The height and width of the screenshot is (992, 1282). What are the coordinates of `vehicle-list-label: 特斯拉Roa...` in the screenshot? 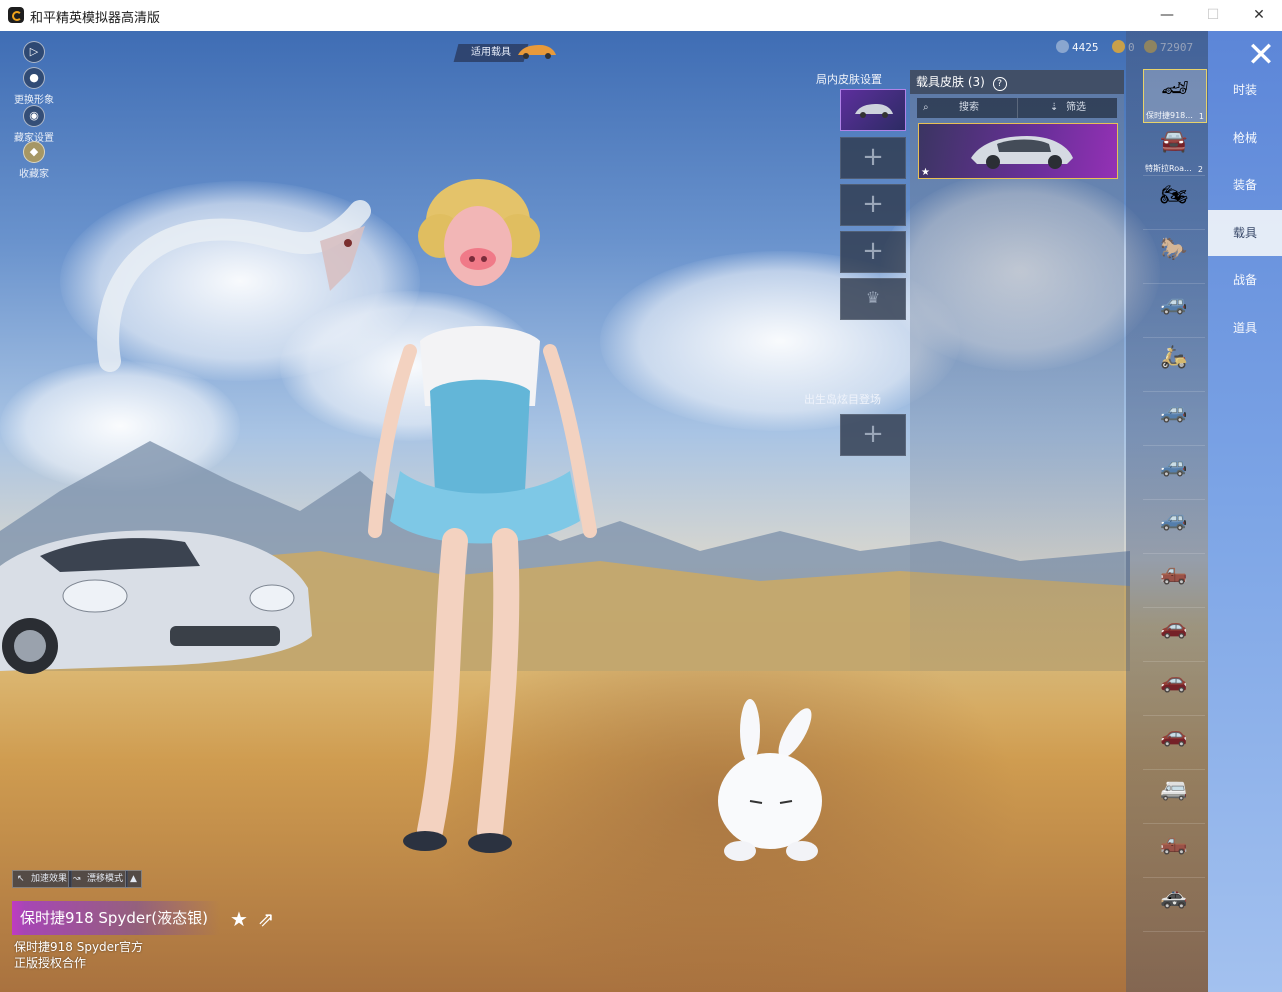 It's located at (1168, 168).